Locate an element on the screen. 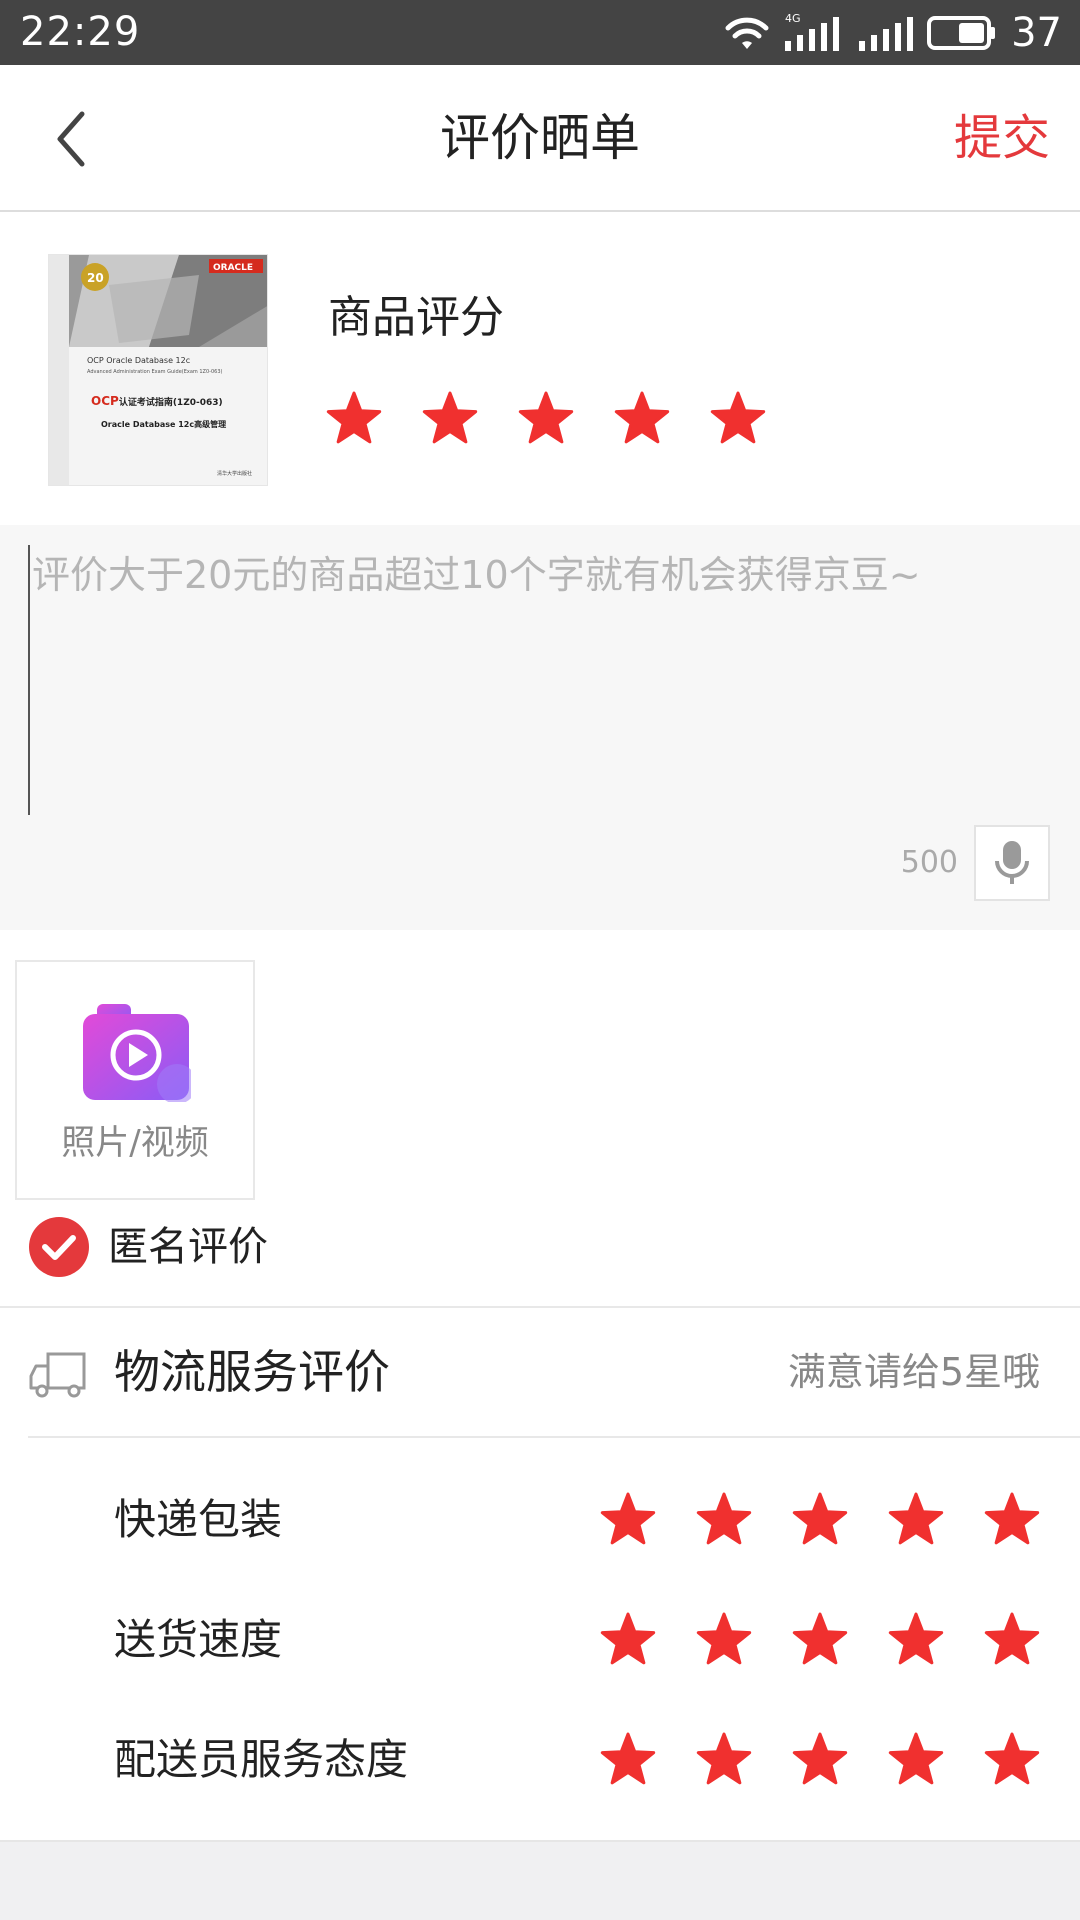 The image size is (1080, 1920). signal-4g-icon: 4G is located at coordinates (812, 31).